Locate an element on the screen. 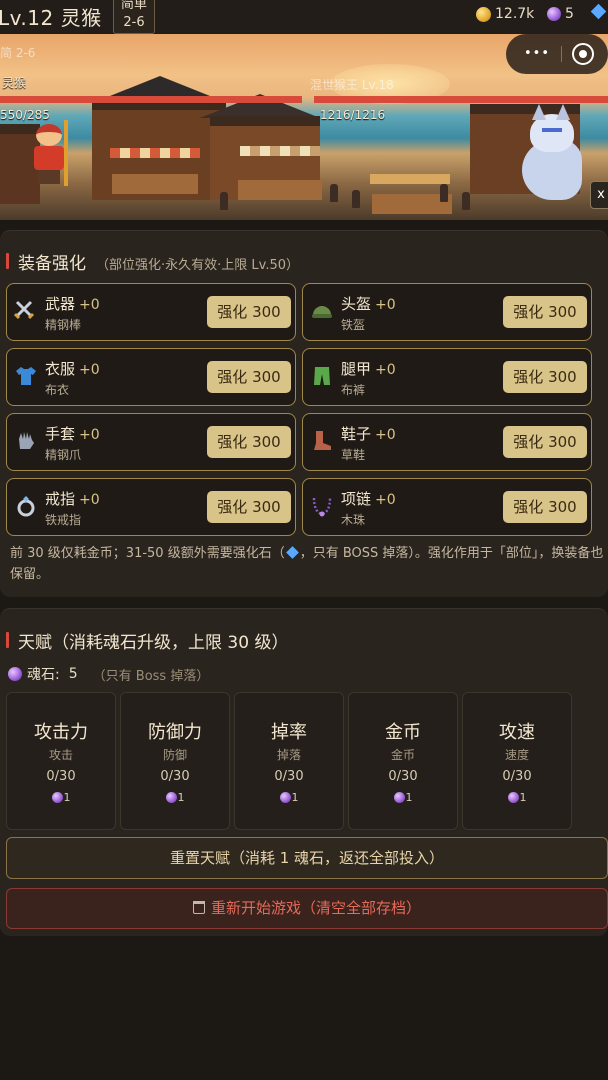 The width and height of the screenshot is (608, 1080). soul-stone-hint: （只有 Boss 掉落） is located at coordinates (151, 676).